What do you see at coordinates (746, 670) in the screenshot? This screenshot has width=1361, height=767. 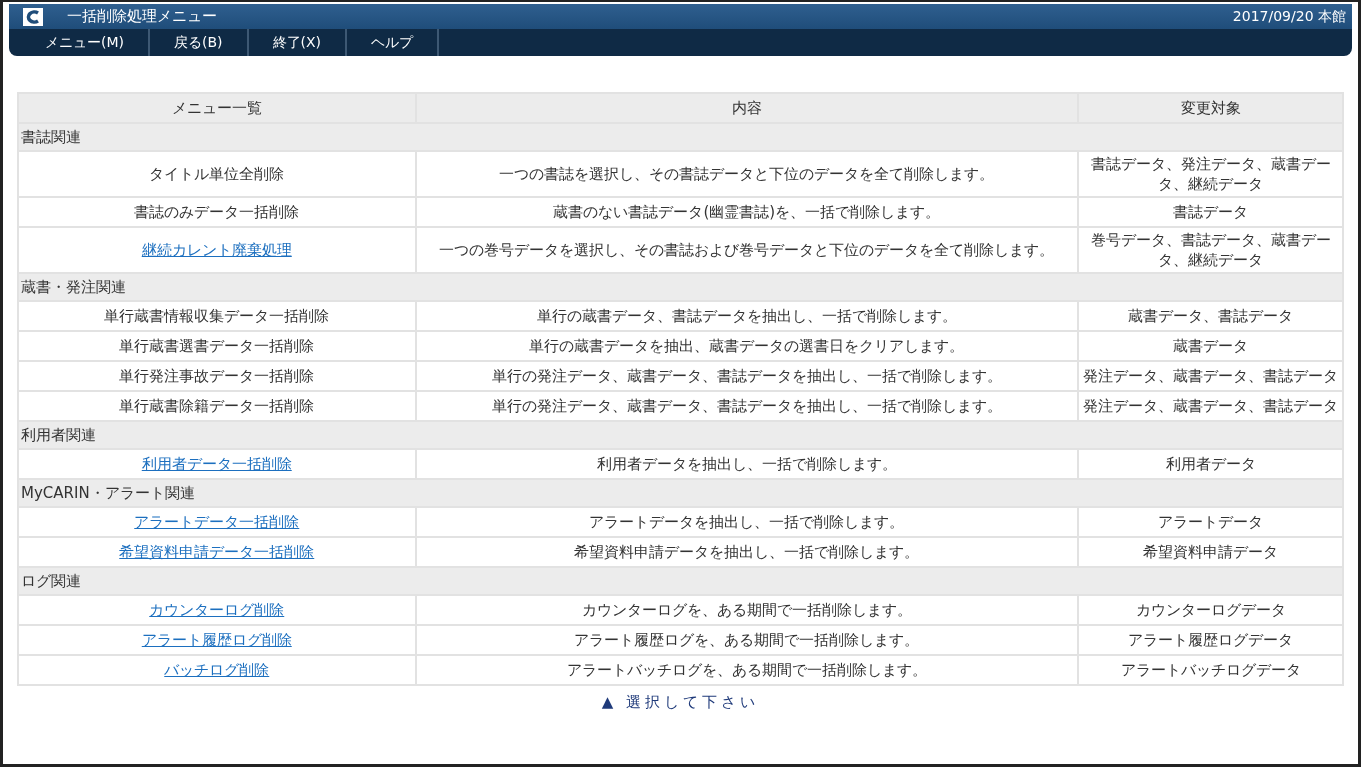 I see `table-cell: アラートバッチログを、ある期間で一括削除します。` at bounding box center [746, 670].